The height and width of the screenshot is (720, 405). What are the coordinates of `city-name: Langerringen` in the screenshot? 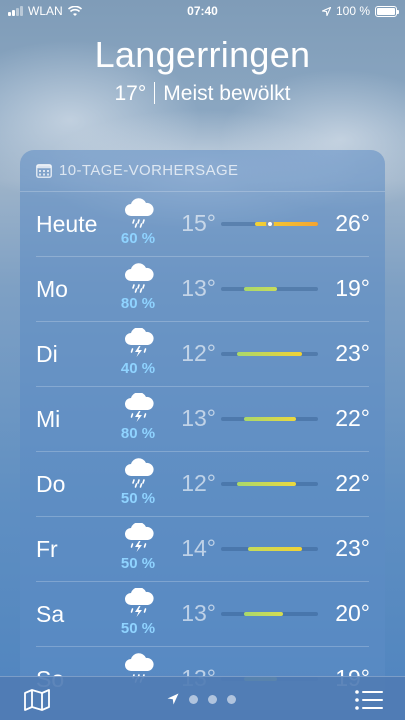 It's located at (202, 54).